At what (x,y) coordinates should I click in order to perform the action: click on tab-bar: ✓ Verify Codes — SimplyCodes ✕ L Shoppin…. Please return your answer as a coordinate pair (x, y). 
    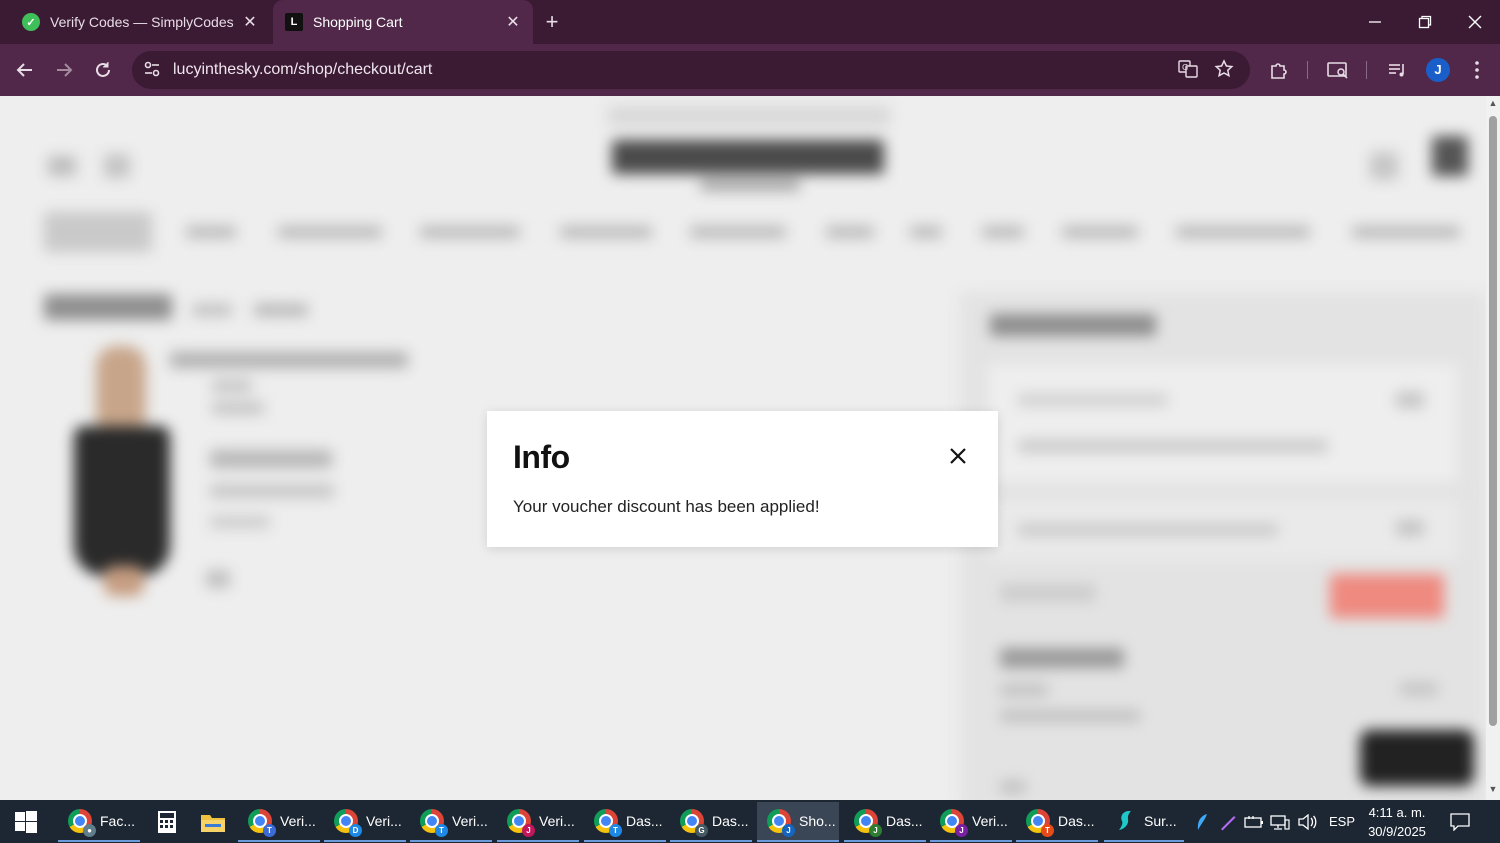
    Looking at the image, I should click on (750, 22).